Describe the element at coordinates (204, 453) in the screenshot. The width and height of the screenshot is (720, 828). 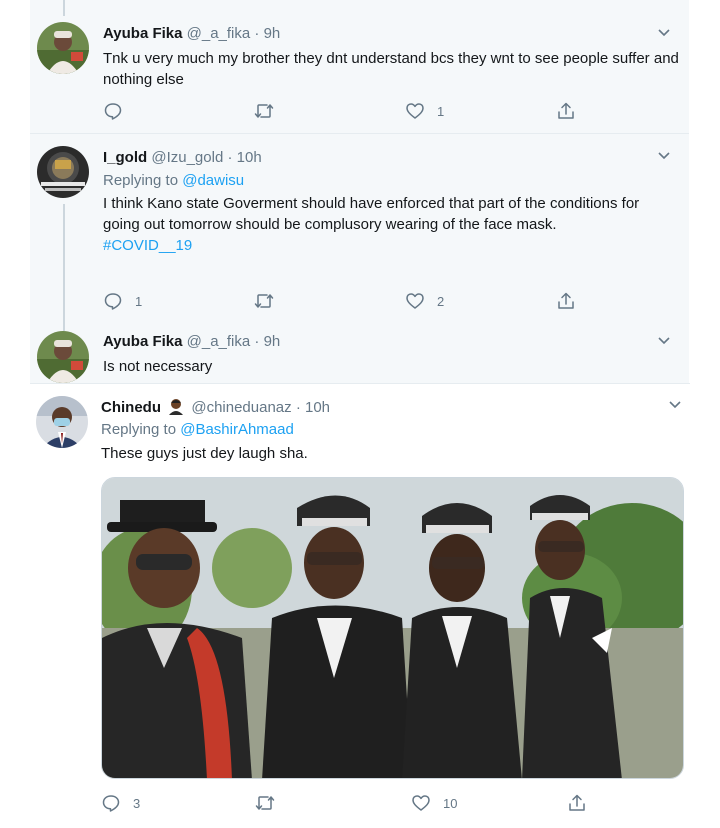
I see `tweet-body: These guys just dey laugh sha.` at that location.